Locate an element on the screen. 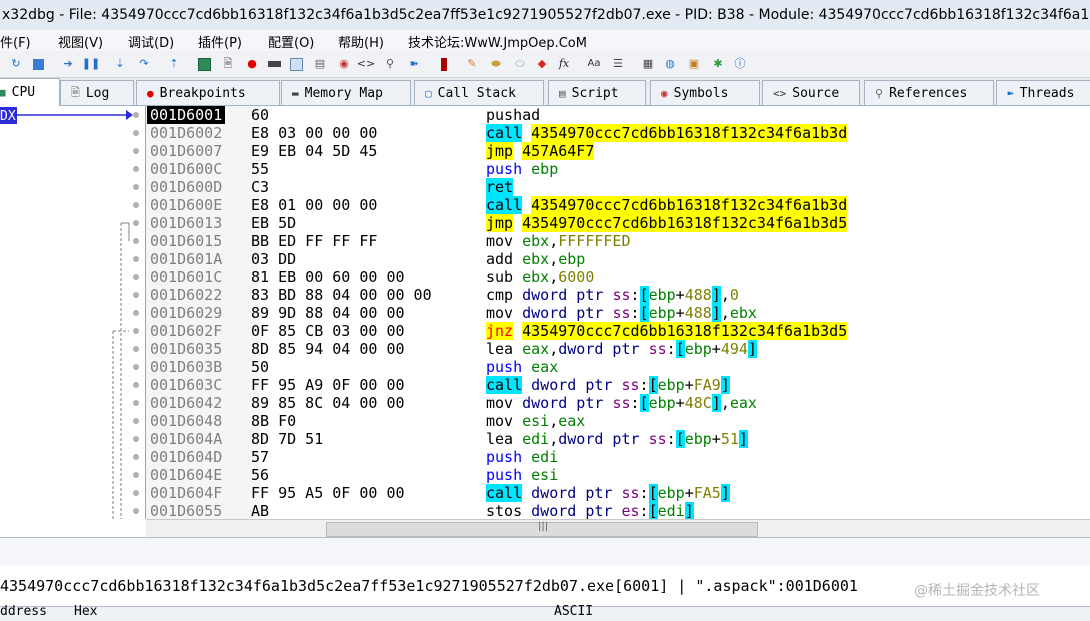 The width and height of the screenshot is (1090, 621). tab-log: 🗎 Log is located at coordinates (97, 92).